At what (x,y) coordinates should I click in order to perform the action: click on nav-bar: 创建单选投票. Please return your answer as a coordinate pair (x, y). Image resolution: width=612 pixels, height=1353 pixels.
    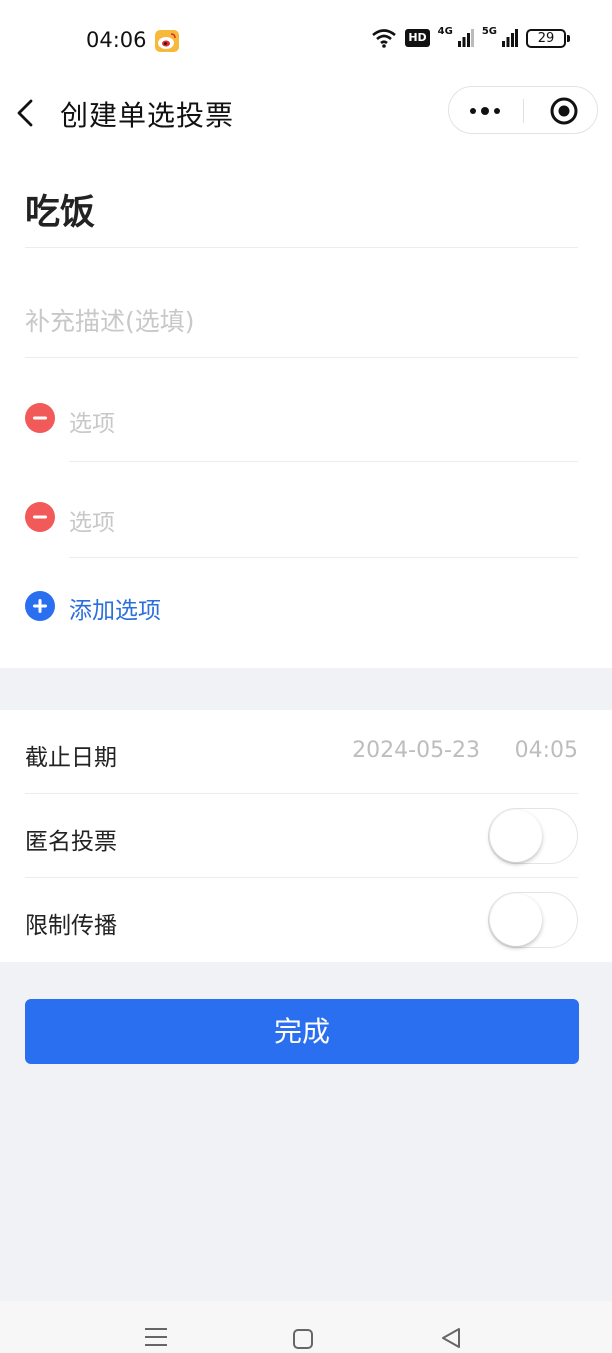
    Looking at the image, I should click on (306, 113).